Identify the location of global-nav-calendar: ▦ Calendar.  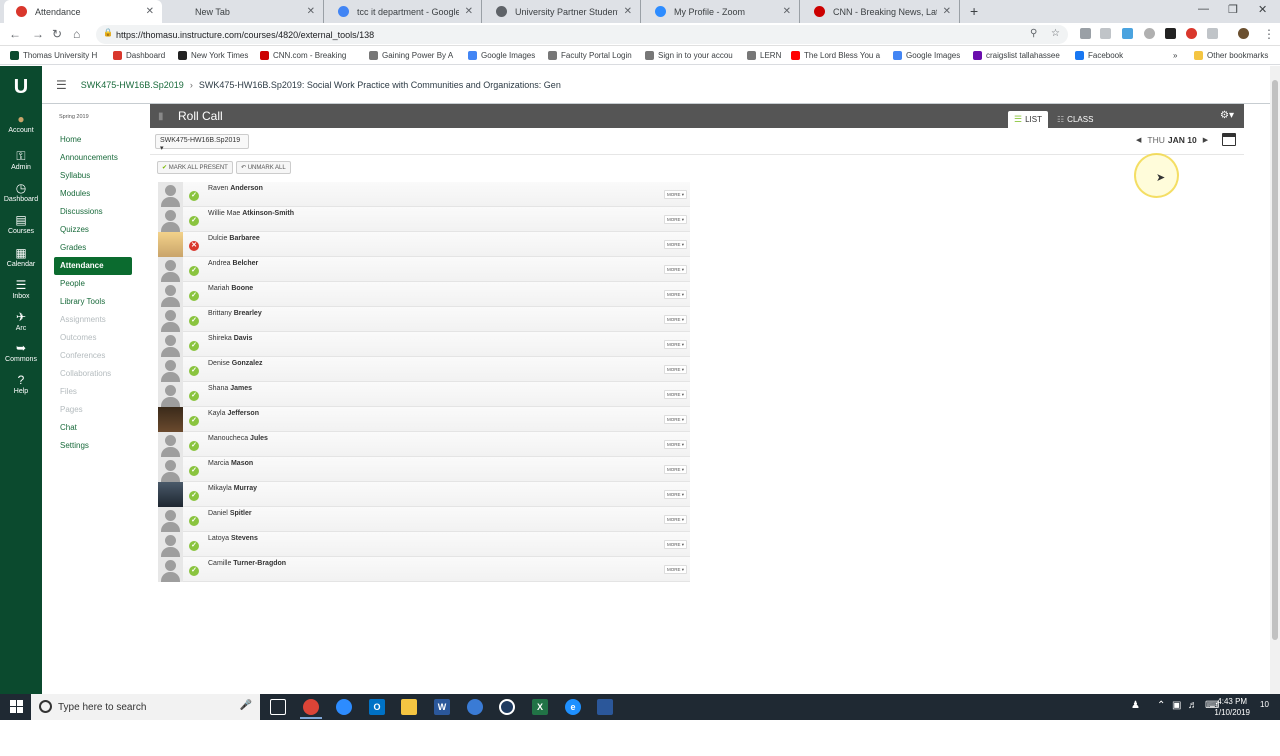
(21, 258).